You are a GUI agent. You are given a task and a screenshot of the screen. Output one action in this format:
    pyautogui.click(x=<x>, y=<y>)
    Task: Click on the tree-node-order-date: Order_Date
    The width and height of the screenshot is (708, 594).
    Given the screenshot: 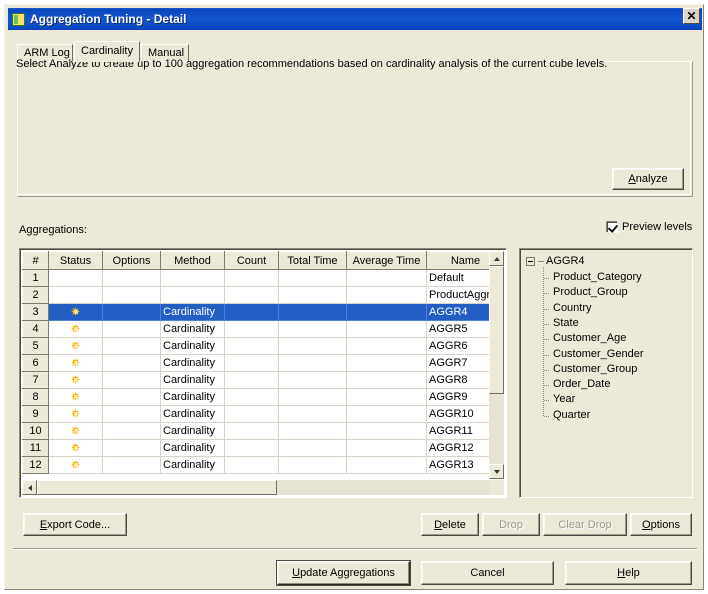 What is the action you would take?
    pyautogui.click(x=581, y=384)
    